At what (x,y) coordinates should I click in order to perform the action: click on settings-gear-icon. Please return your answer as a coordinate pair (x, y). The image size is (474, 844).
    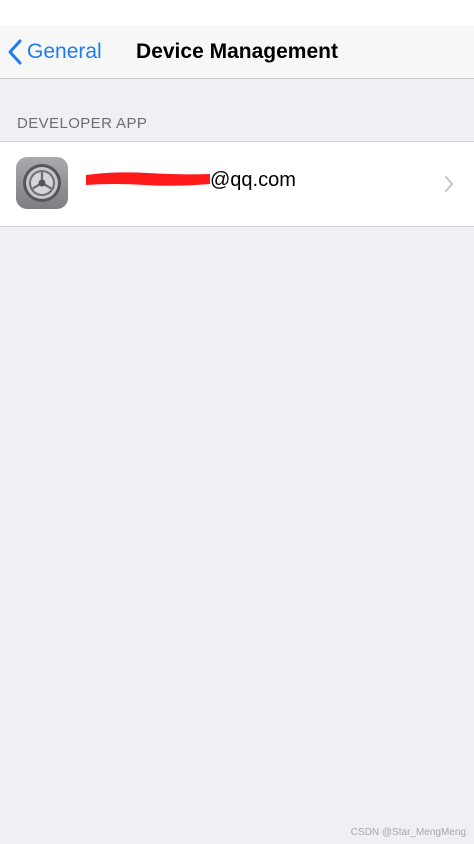
    Looking at the image, I should click on (42, 183).